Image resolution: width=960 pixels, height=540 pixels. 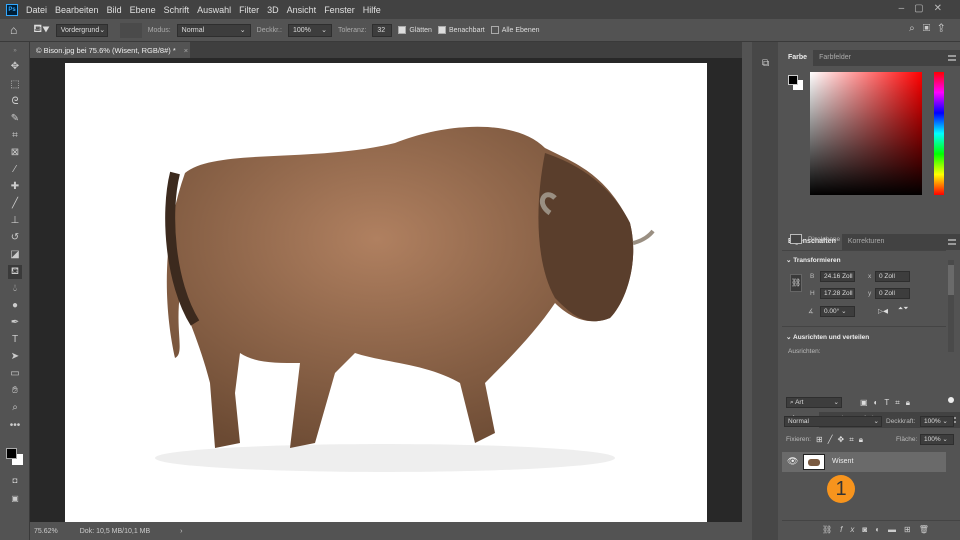 I want to click on pixel-layer-icon, so click(x=796, y=239).